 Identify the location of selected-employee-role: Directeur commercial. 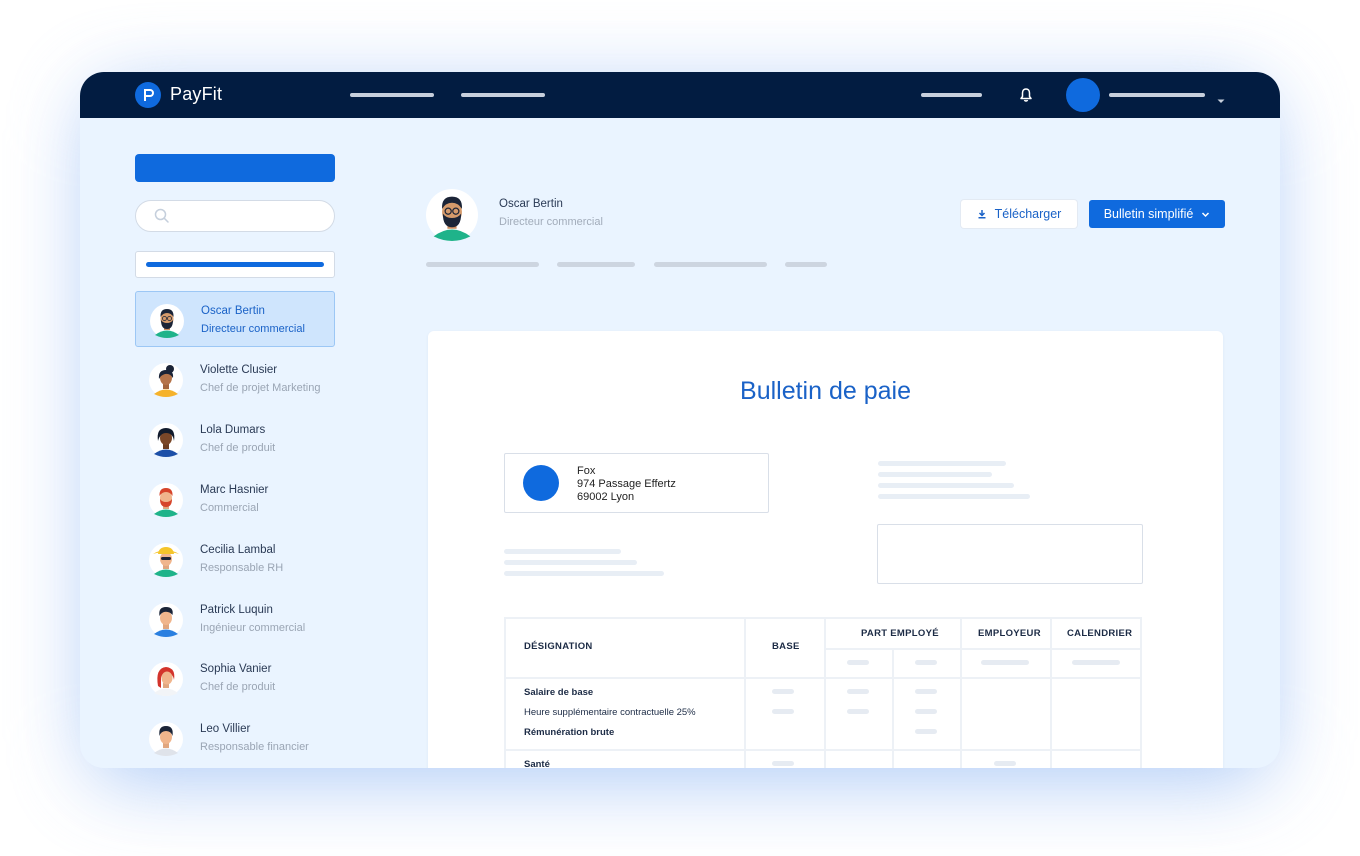
(551, 222).